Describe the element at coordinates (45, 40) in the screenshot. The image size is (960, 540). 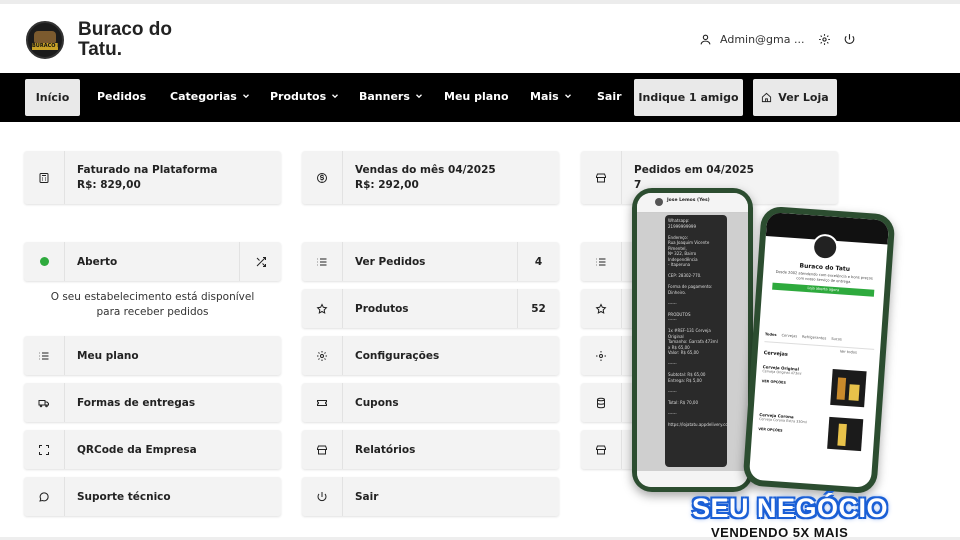
I see `store-logo: BURACO DO TATU` at that location.